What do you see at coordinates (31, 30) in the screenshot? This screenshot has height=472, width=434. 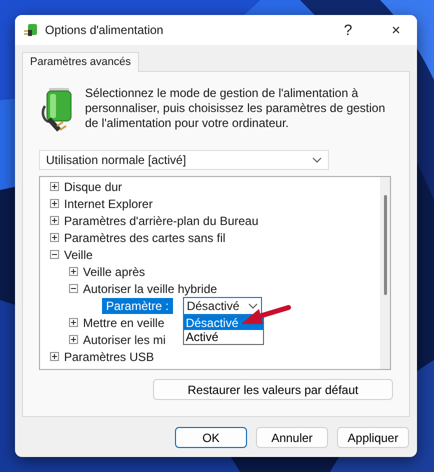 I see `battery-plug-icon` at bounding box center [31, 30].